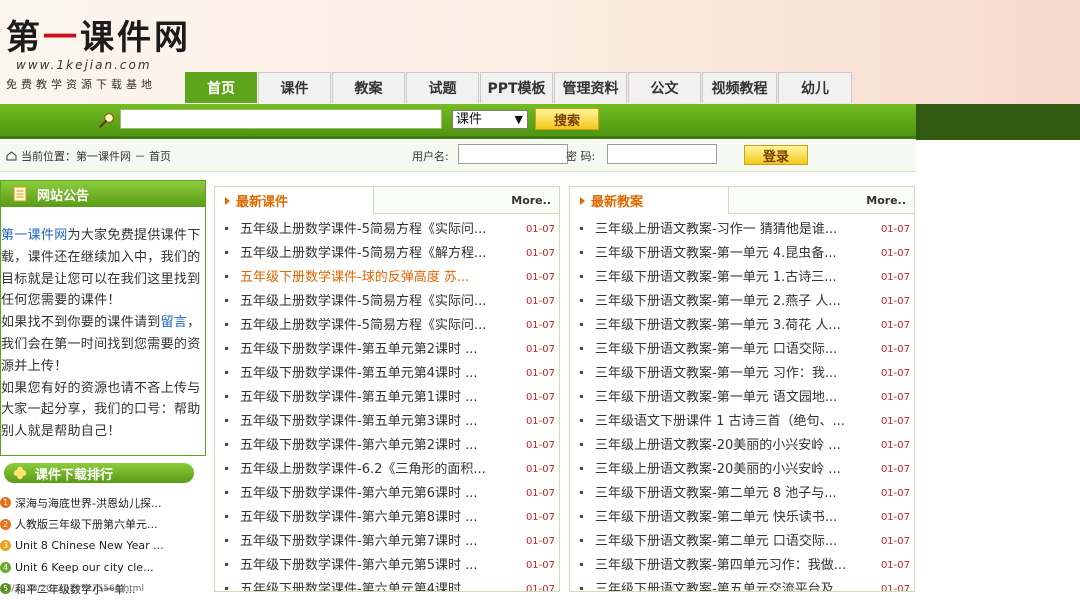 This screenshot has height=600, width=1080. I want to click on list-item: 五年级下册数学课件-第六单元第5课时 ... 01-07, so click(387, 566).